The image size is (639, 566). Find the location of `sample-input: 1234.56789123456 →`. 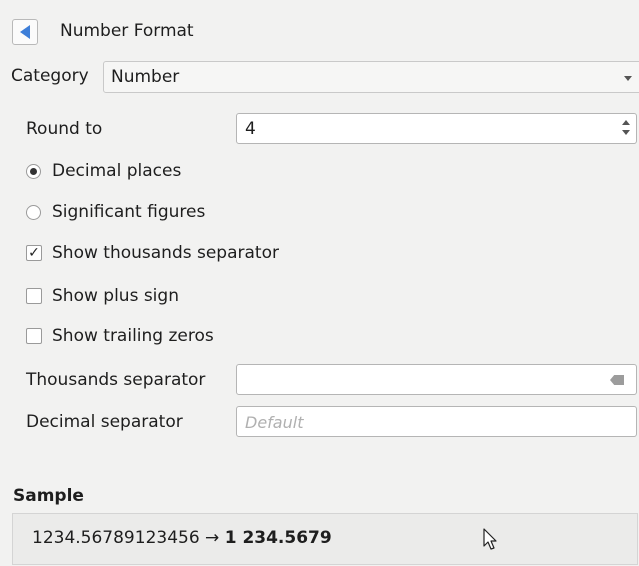

sample-input: 1234.56789123456 → is located at coordinates (126, 538).